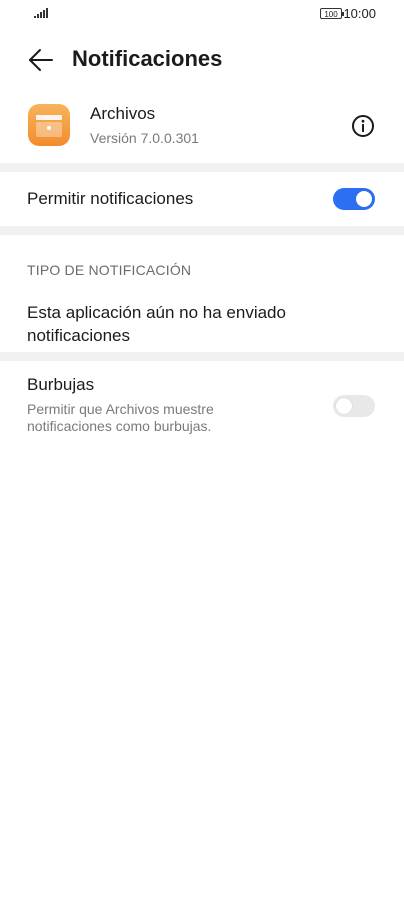 The width and height of the screenshot is (404, 897). Describe the element at coordinates (110, 198) in the screenshot. I see `allow-notifications-label: Permitir notificaciones` at that location.